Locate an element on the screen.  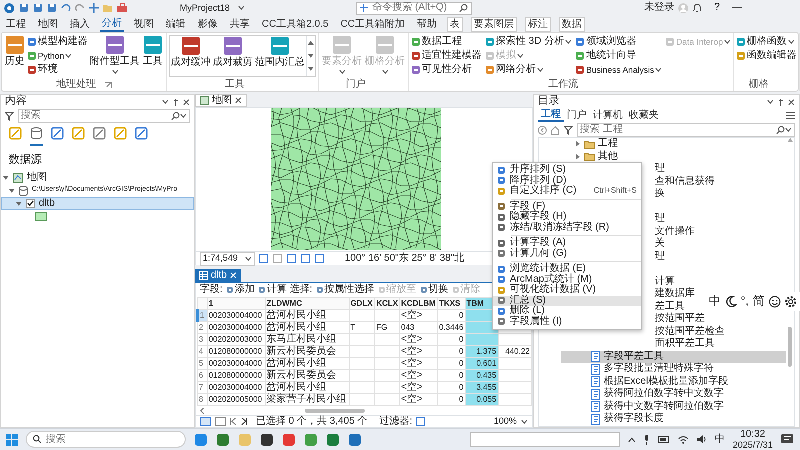
ribbon-tab: 地图 is located at coordinates (48, 24).